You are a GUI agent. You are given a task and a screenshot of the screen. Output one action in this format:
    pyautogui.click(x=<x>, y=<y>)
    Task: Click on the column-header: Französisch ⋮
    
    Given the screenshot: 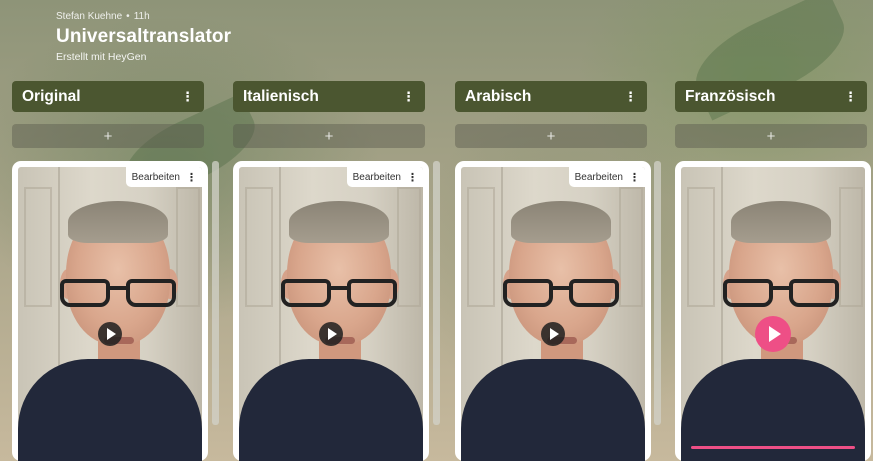 What is the action you would take?
    pyautogui.click(x=771, y=96)
    